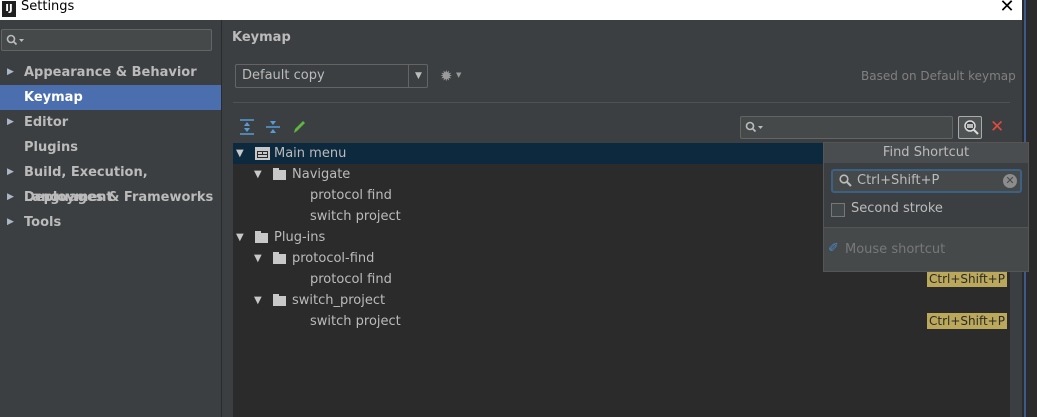 This screenshot has width=1037, height=417. Describe the element at coordinates (321, 174) in the screenshot. I see `tree-row-label: Navigate` at that location.